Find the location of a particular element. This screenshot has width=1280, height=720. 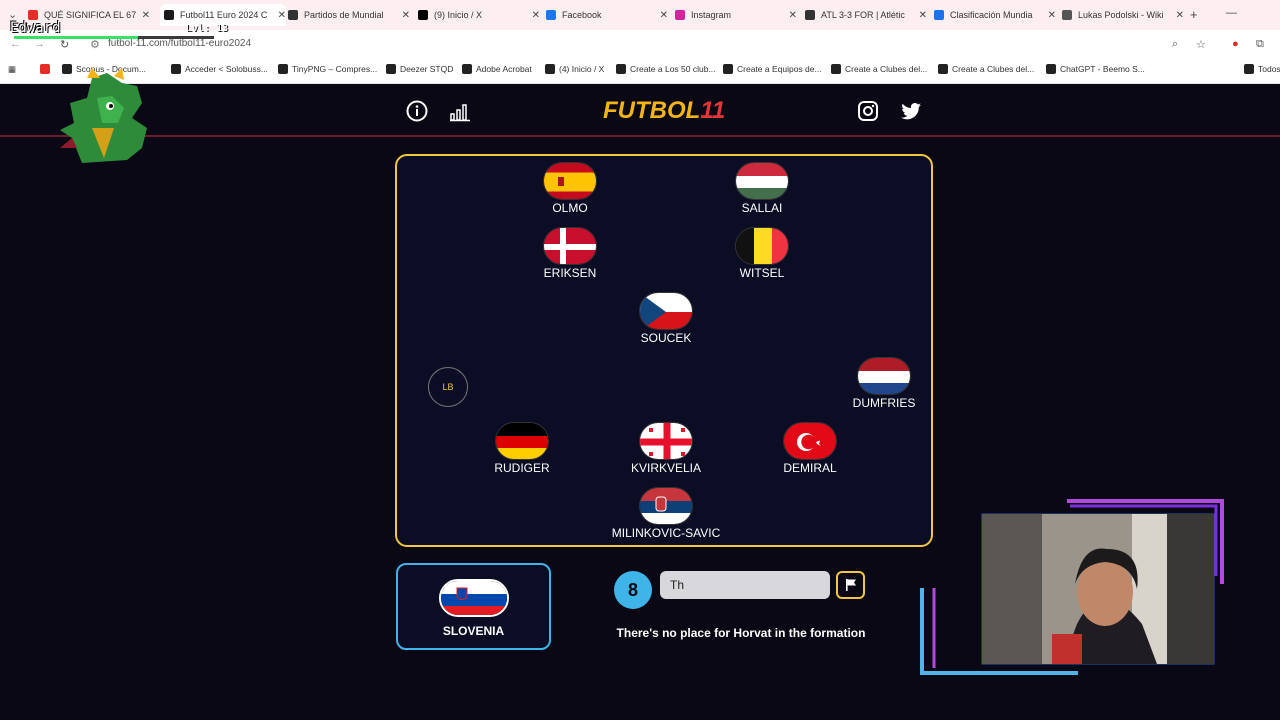

bookmark-label: Deezer STQD is located at coordinates (427, 69).